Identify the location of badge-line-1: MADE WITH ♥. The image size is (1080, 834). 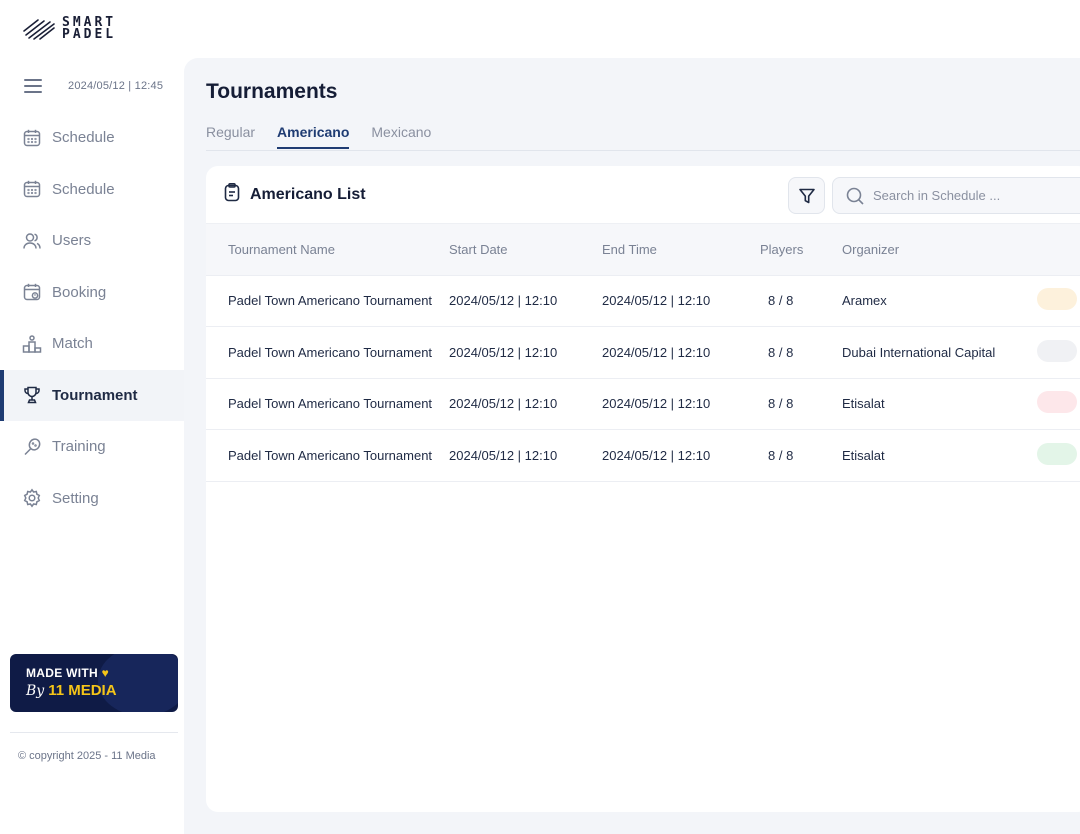
(68, 673).